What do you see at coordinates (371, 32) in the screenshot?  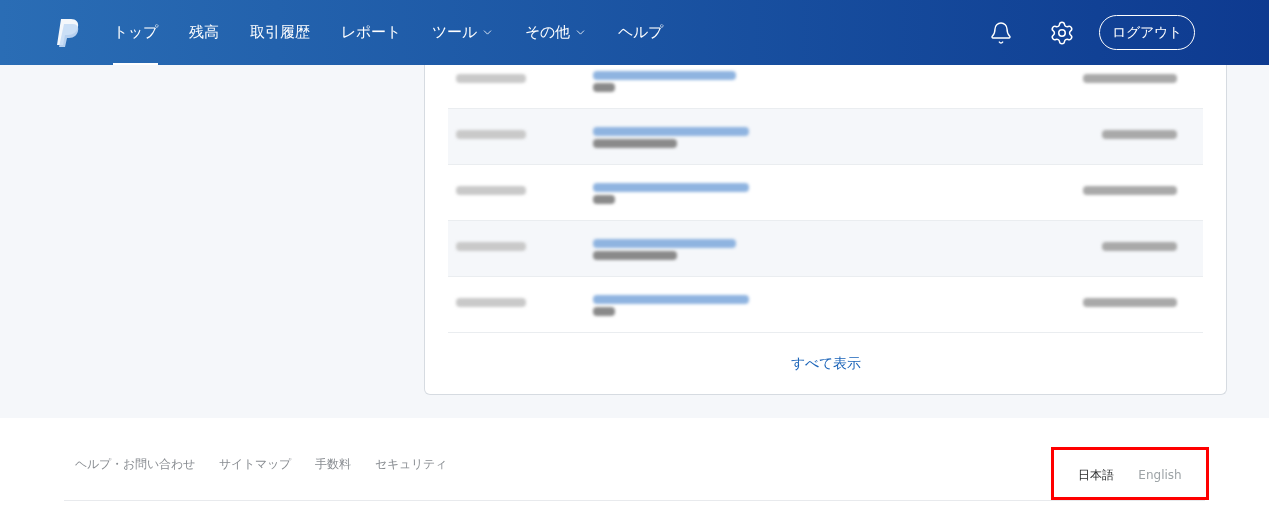 I see `nav-tab: レポート` at bounding box center [371, 32].